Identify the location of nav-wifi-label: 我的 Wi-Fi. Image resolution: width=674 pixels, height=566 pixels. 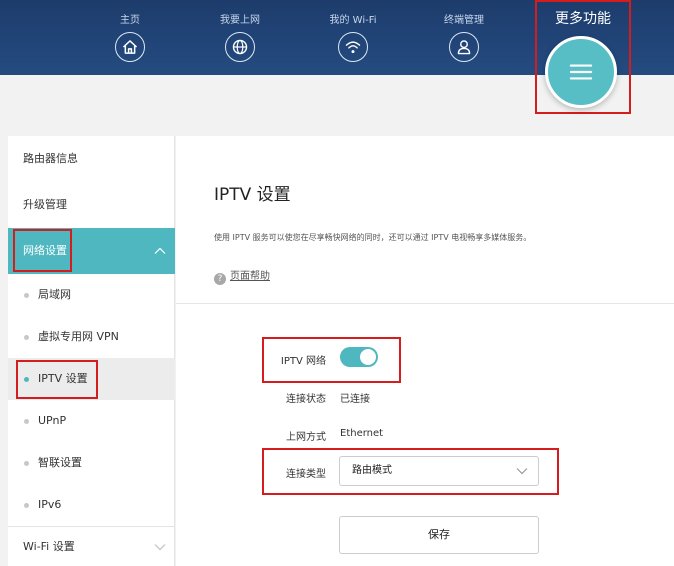
(353, 20).